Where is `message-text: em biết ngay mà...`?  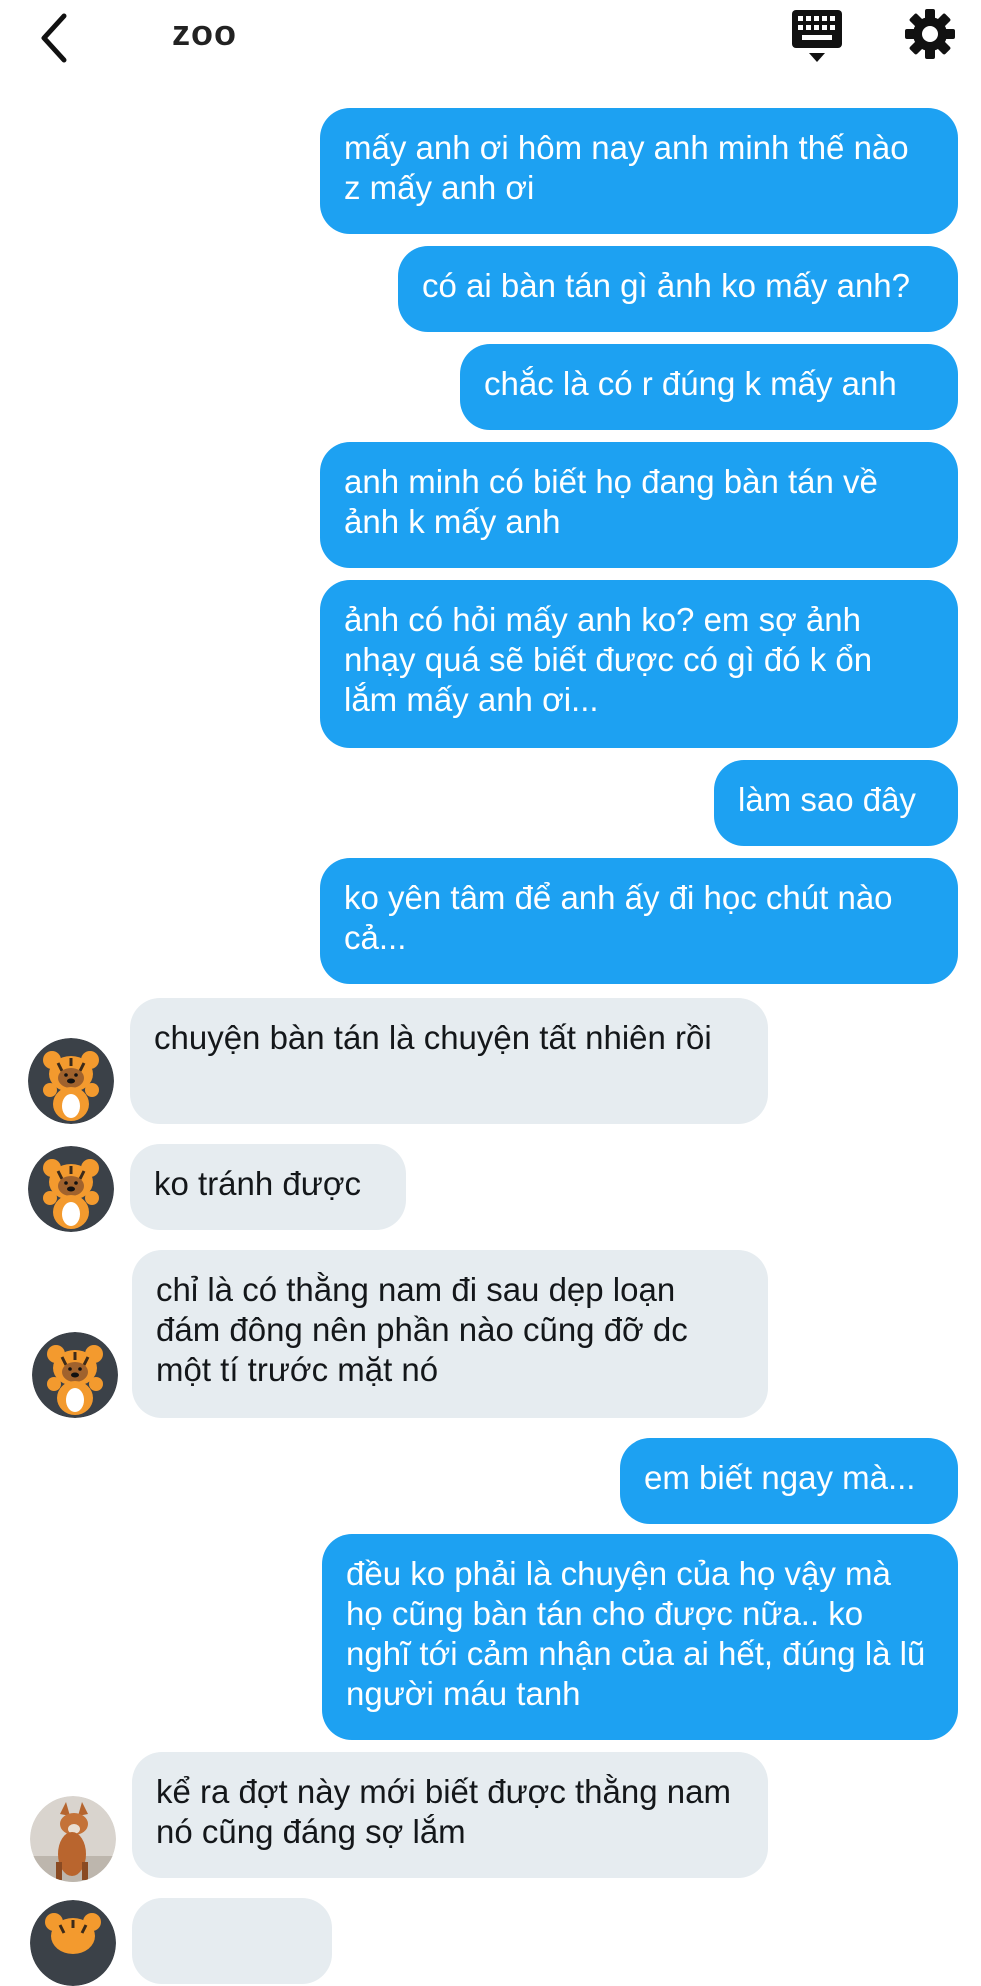 message-text: em biết ngay mà... is located at coordinates (780, 1477).